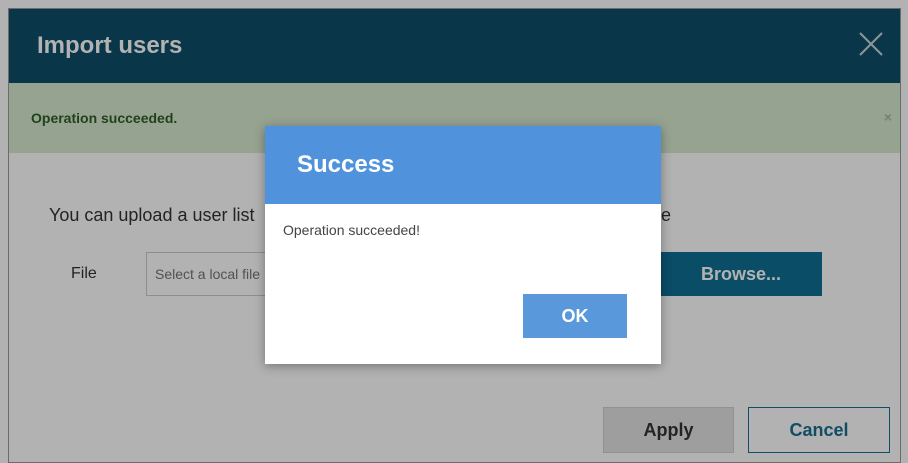 The image size is (908, 463). Describe the element at coordinates (346, 164) in the screenshot. I see `modal-title: Success` at that location.